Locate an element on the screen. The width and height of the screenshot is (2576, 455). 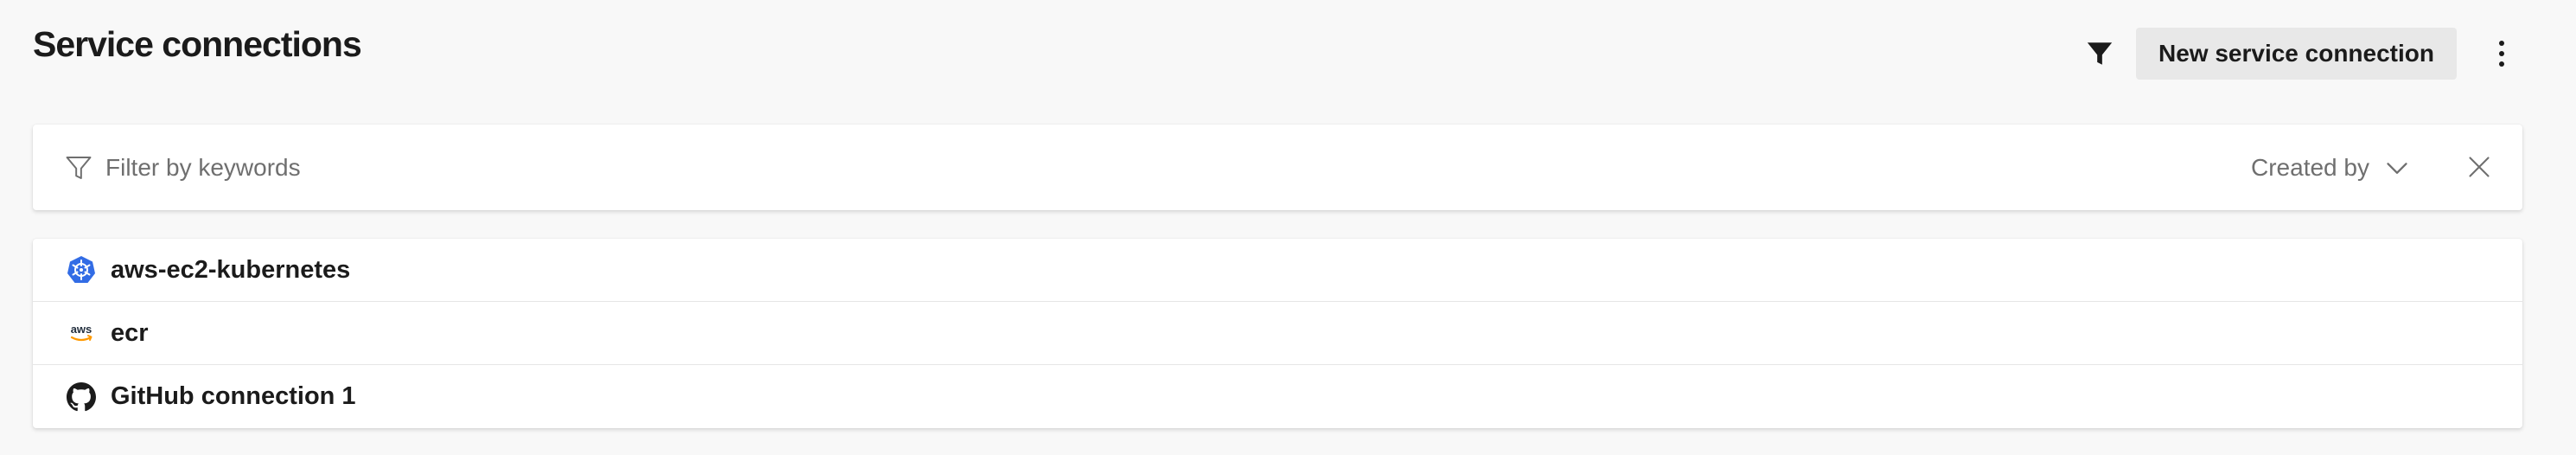
list-item: aws ecr is located at coordinates (1277, 333).